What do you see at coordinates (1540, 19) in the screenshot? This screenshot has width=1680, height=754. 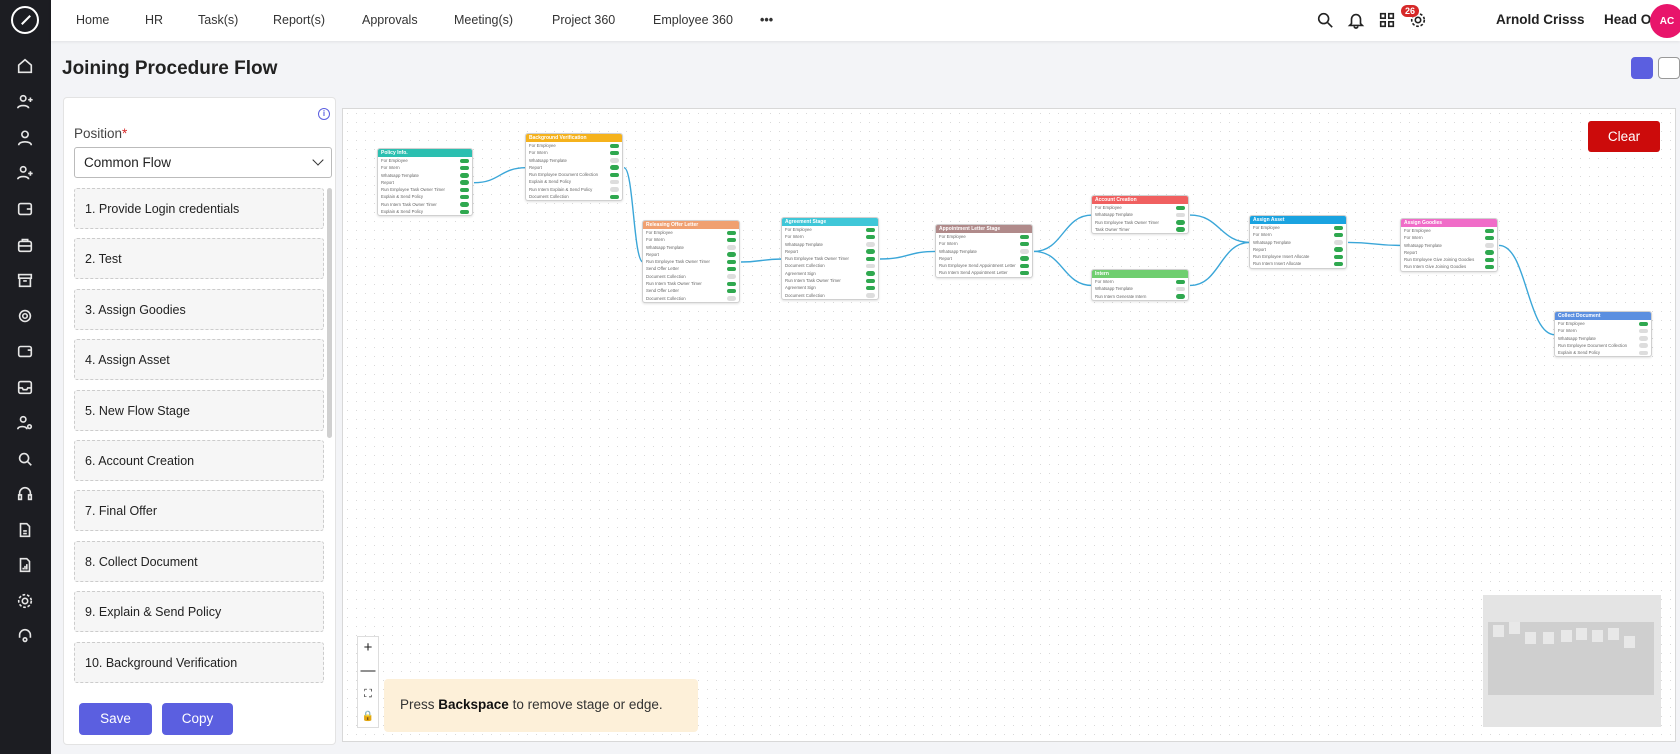 I see `user-name: Arnold Crisss` at bounding box center [1540, 19].